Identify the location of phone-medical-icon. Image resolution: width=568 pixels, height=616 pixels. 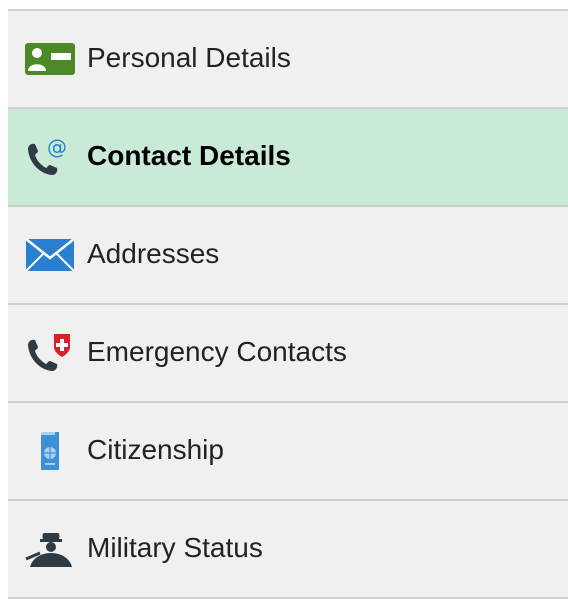
(50, 353).